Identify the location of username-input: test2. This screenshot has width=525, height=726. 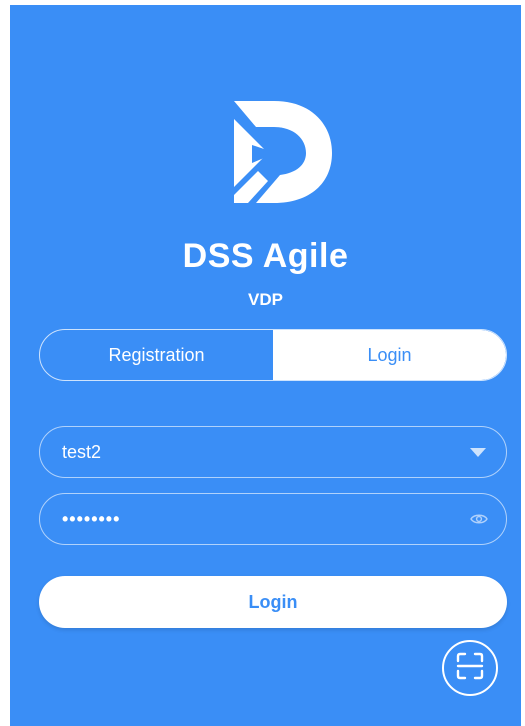
(266, 452).